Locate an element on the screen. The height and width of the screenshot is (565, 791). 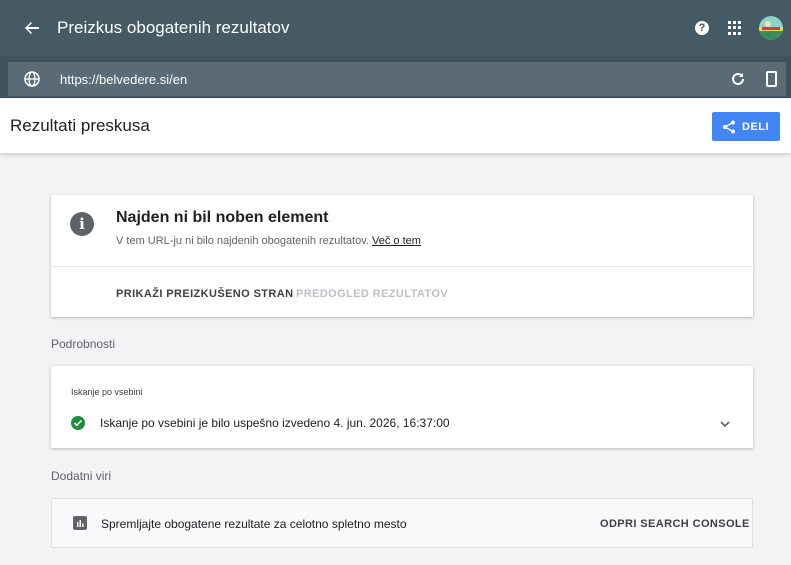
chevron-down-icon is located at coordinates (725, 423).